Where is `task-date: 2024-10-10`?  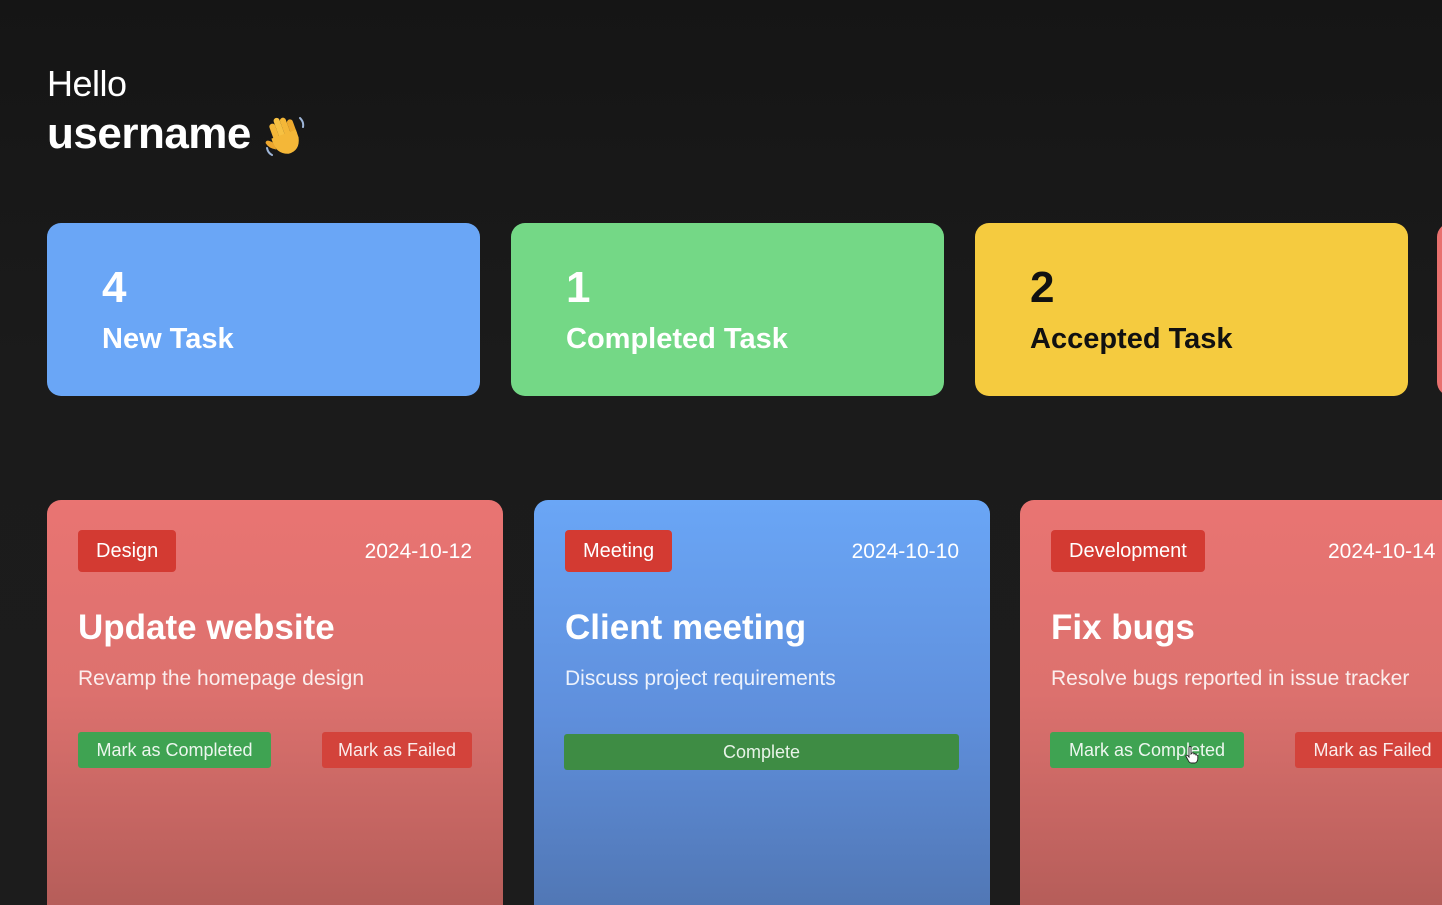
task-date: 2024-10-10 is located at coordinates (905, 551).